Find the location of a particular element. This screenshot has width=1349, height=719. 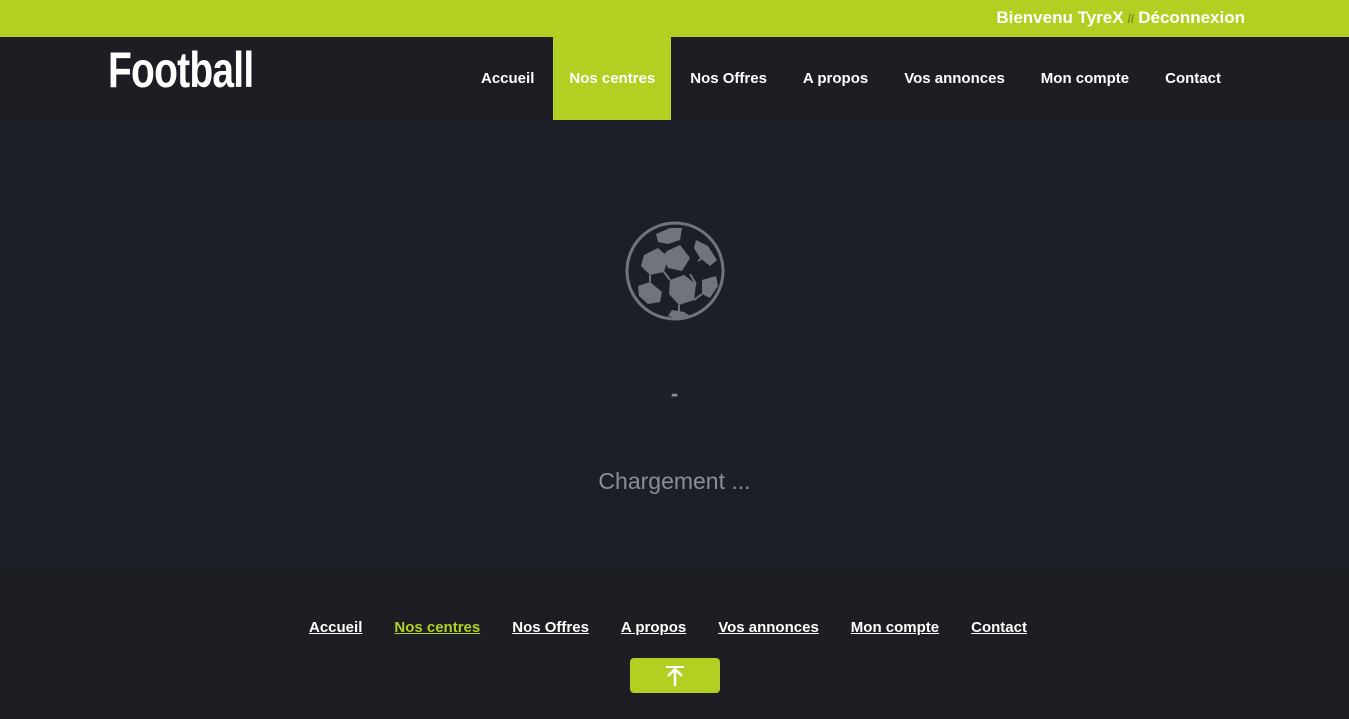

welcome-text: Bienvenu TyreX is located at coordinates (1060, 17).